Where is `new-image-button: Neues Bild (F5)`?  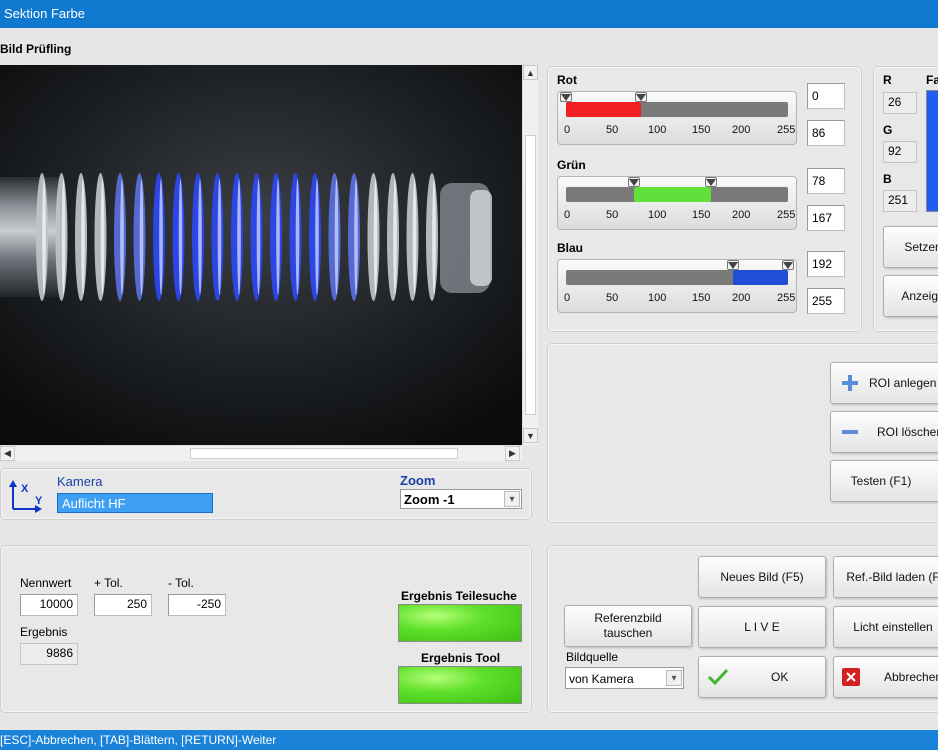
new-image-button: Neues Bild (F5) is located at coordinates (762, 577).